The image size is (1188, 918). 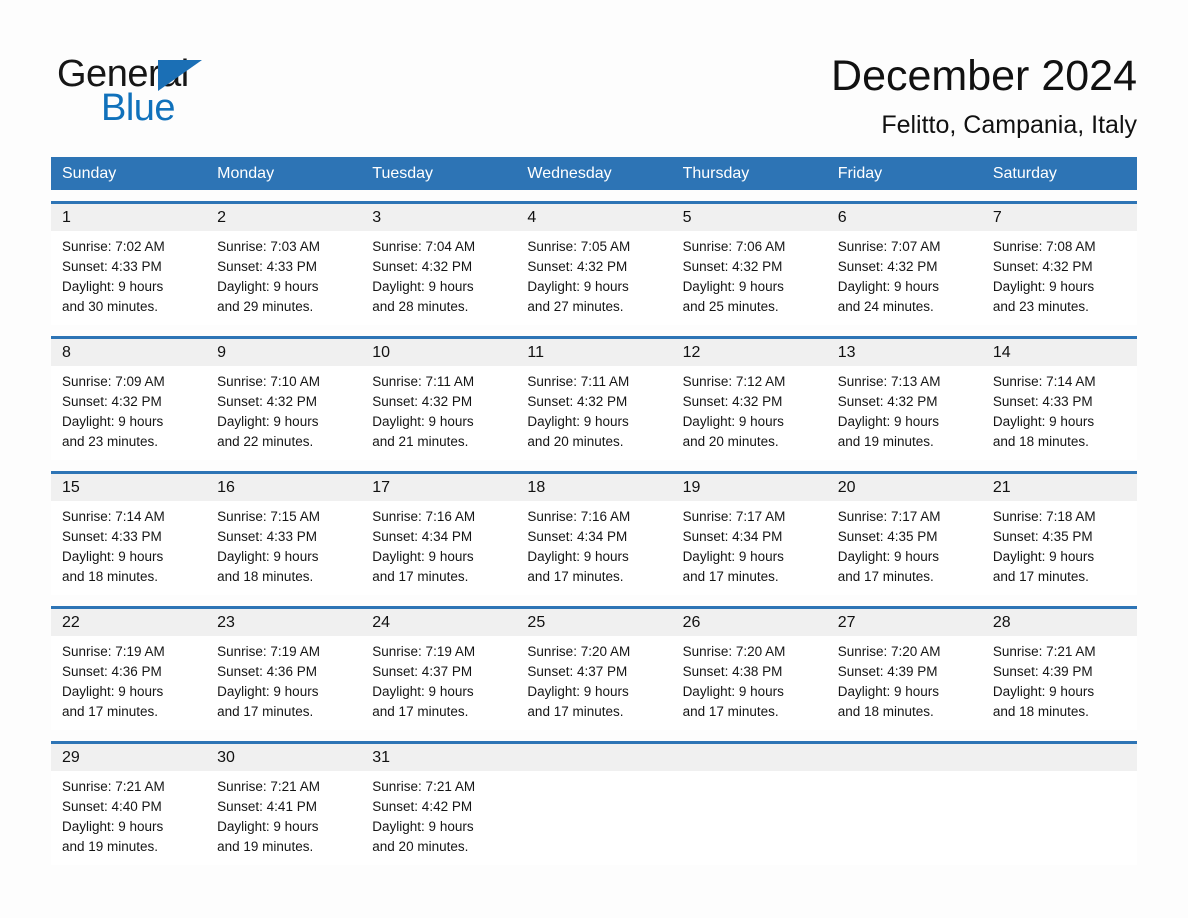 I want to click on general-blue-logo: General Blue, so click(x=172, y=92).